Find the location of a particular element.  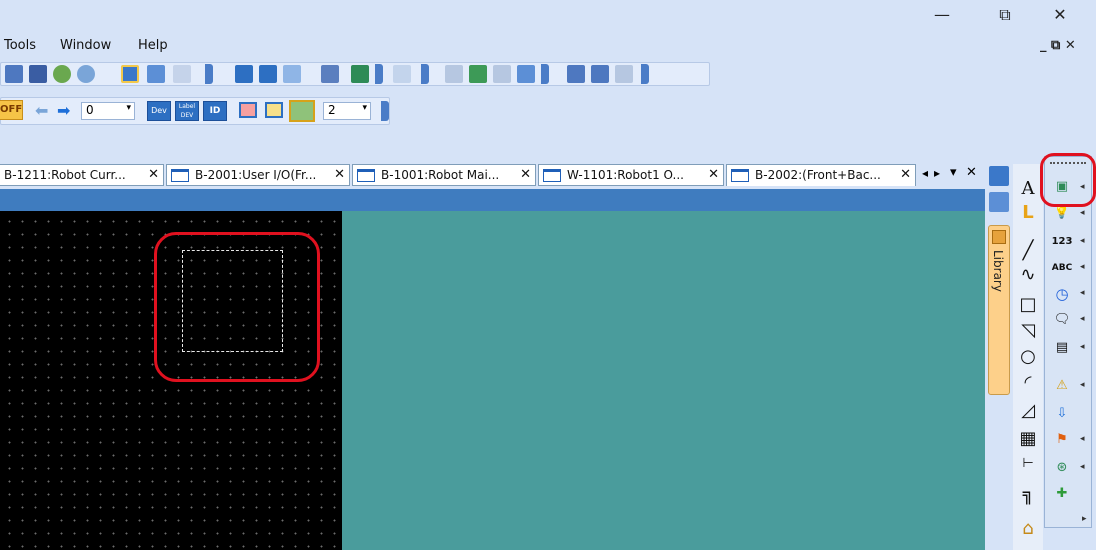

globe2-icon is located at coordinates (86, 74).